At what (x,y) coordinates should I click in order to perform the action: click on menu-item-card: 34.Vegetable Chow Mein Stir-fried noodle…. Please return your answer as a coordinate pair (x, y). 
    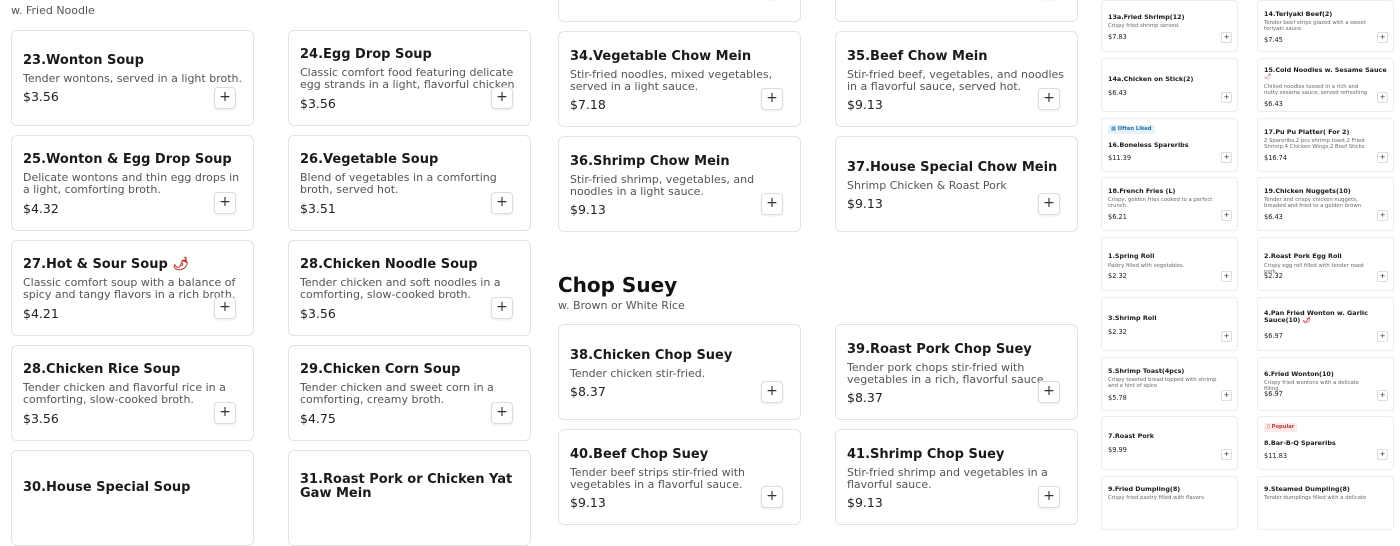
    Looking at the image, I should click on (679, 79).